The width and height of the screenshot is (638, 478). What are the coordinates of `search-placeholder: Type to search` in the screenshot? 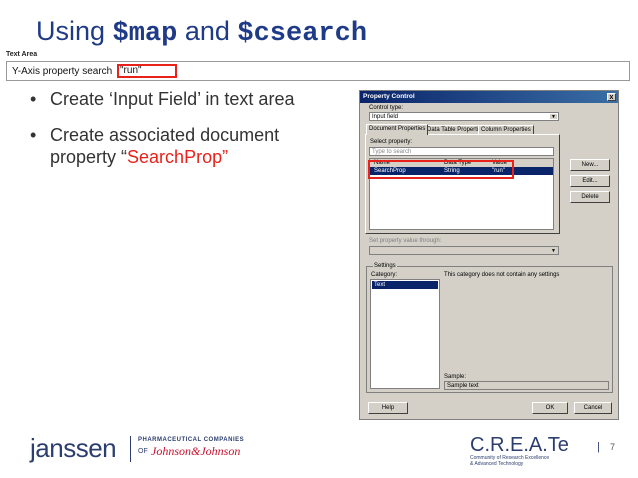 It's located at (392, 152).